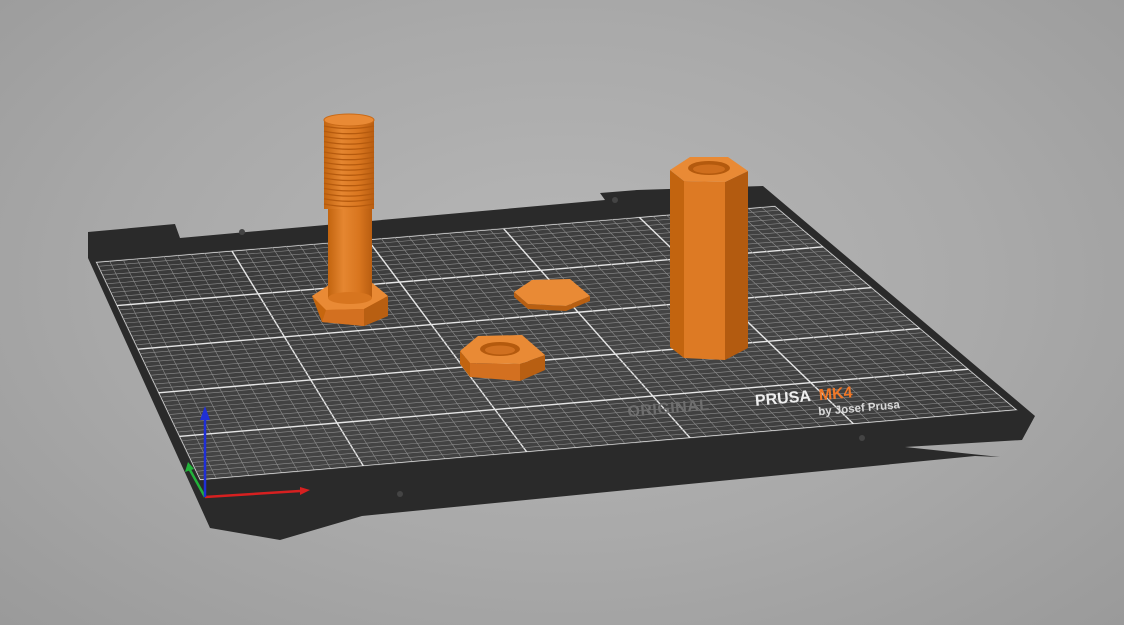  I want to click on standoff-hole-inner, so click(709, 169).